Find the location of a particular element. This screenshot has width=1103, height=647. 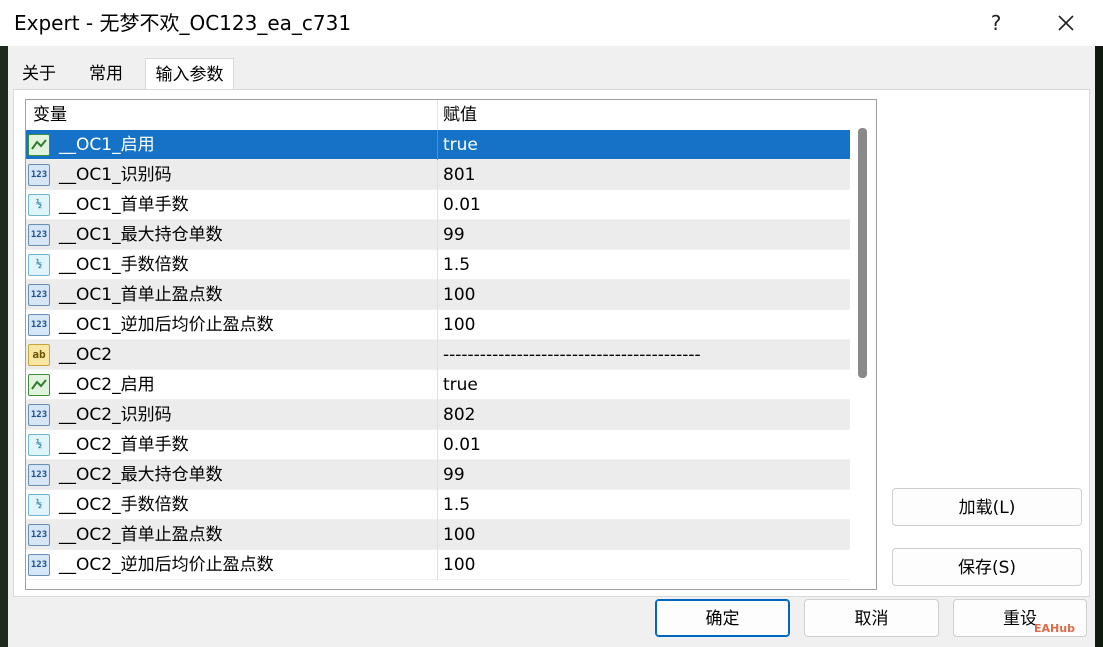

param-name: __OC1_最大持仓单数 is located at coordinates (141, 235).